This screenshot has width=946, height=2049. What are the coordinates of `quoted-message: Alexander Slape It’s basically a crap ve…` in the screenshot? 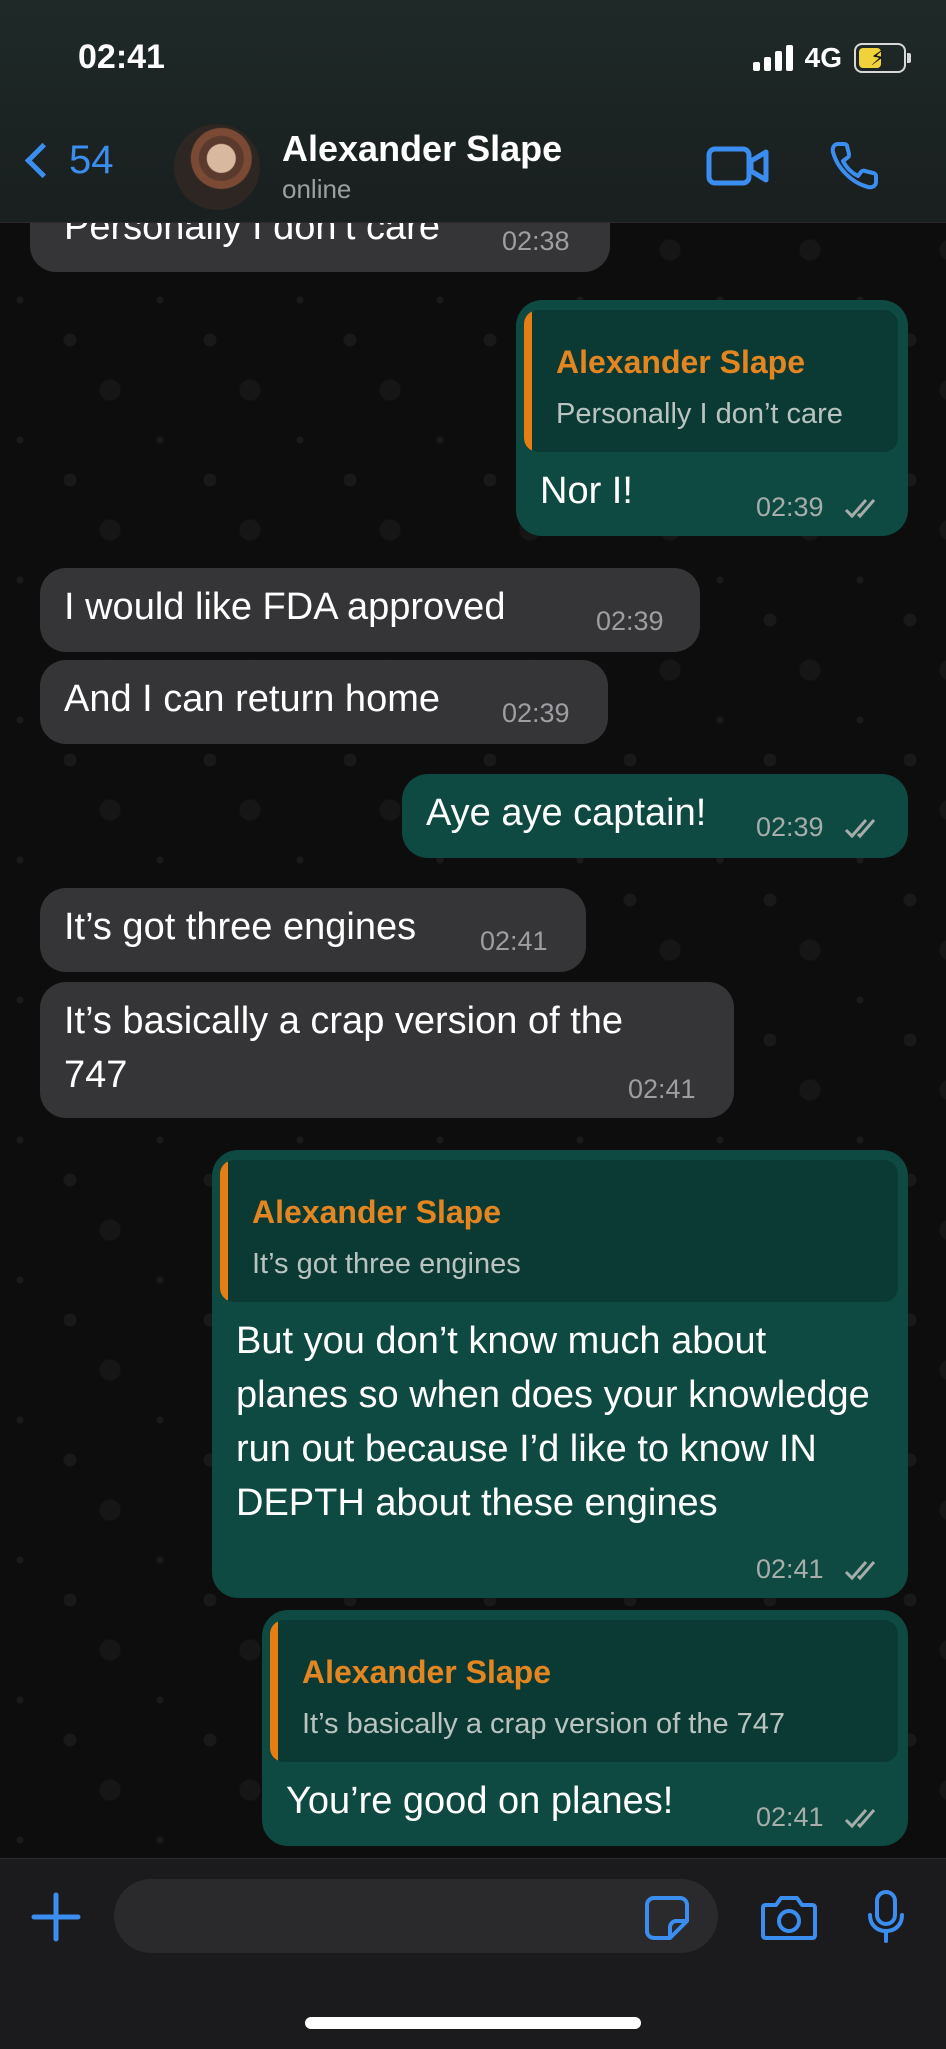 It's located at (584, 1691).